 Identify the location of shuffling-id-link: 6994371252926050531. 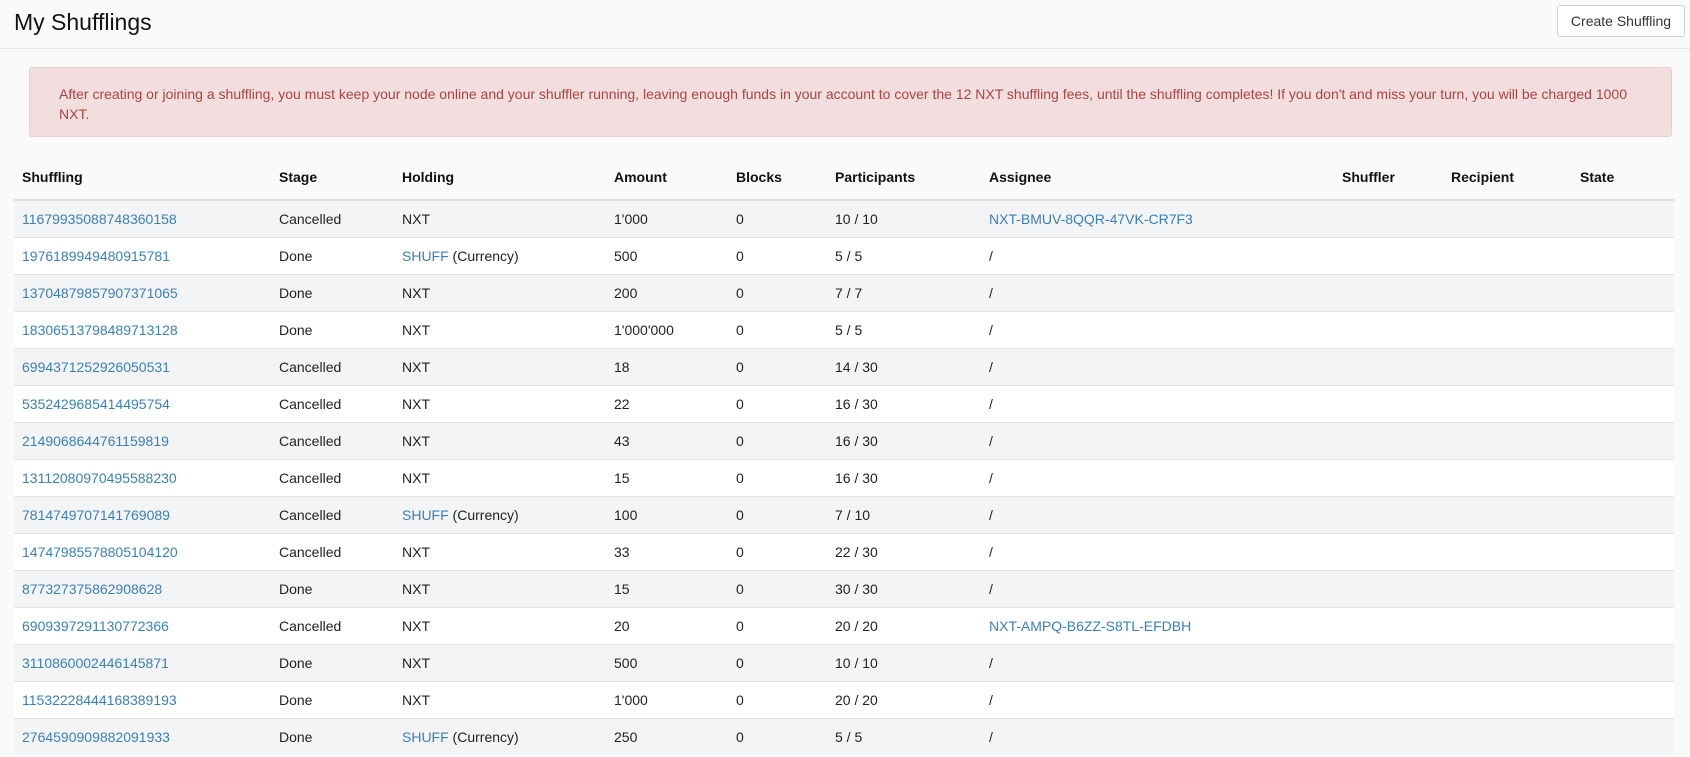
(96, 367).